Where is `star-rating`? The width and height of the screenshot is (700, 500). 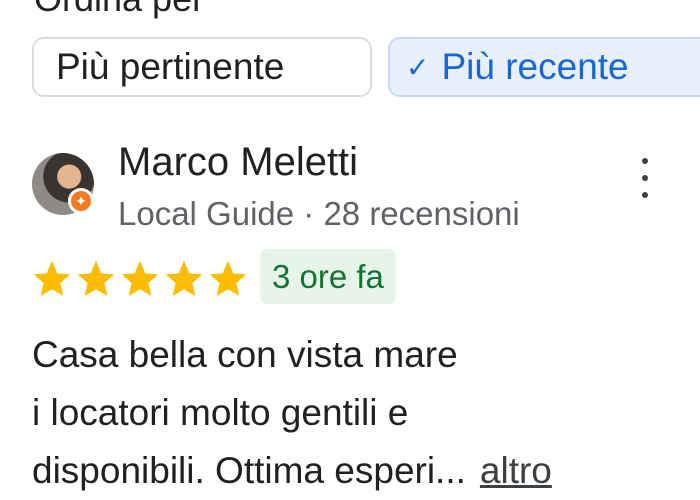 star-rating is located at coordinates (140, 279).